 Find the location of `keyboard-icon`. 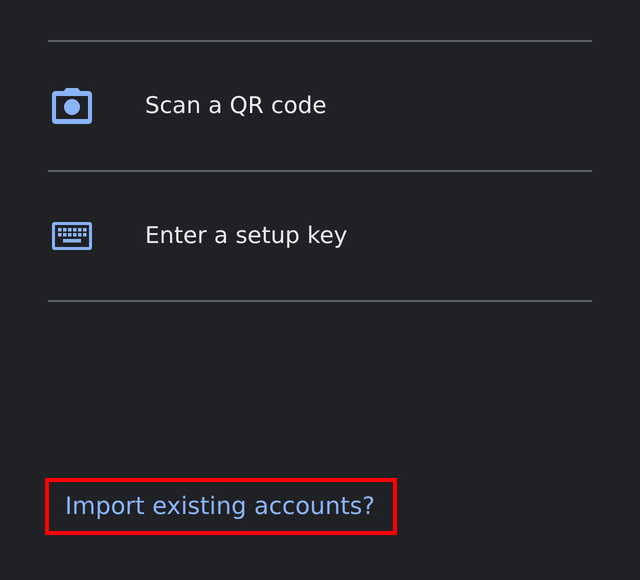

keyboard-icon is located at coordinates (72, 236).